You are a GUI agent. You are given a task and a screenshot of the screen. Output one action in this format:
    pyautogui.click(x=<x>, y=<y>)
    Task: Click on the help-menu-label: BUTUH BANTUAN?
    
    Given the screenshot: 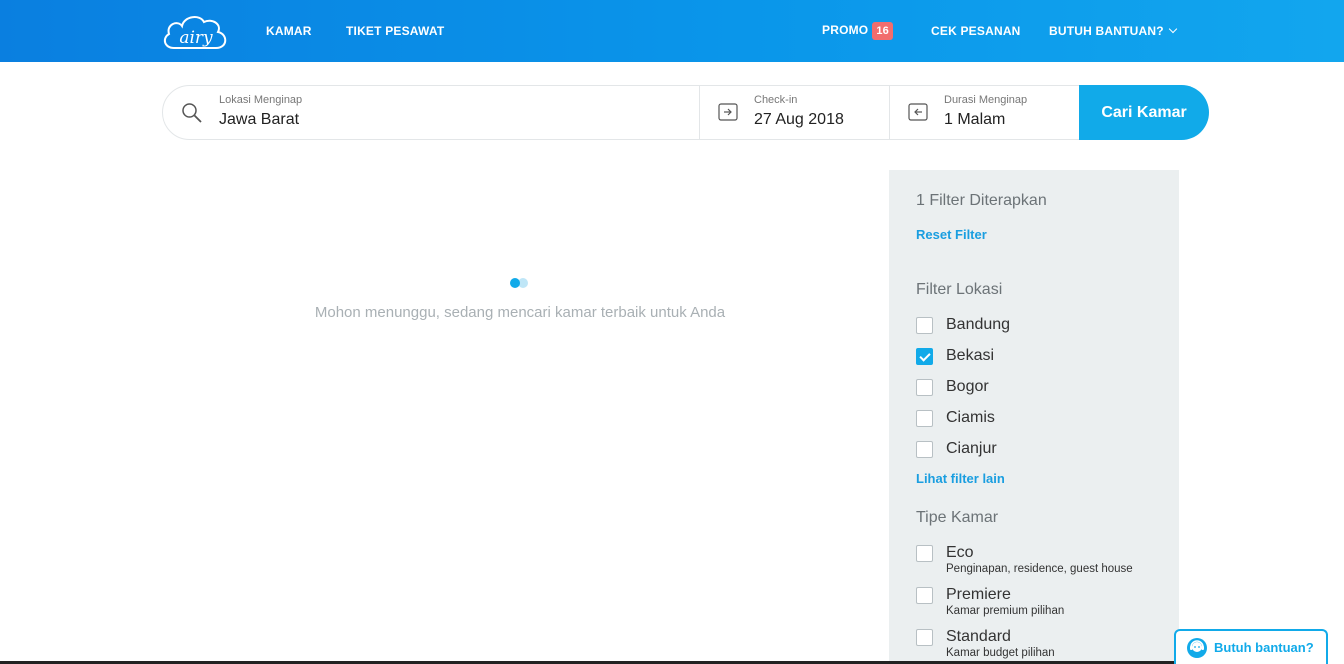 What is the action you would take?
    pyautogui.click(x=1106, y=31)
    